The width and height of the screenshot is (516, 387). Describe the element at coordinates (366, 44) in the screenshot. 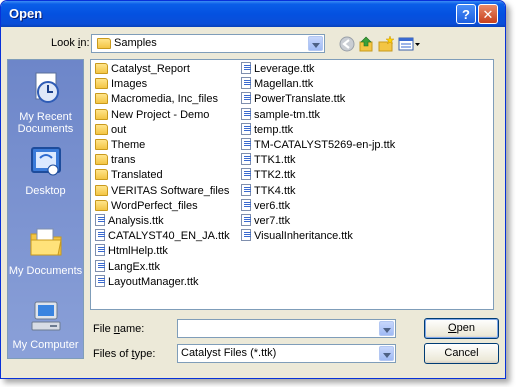

I see `up-one-level-icon` at that location.